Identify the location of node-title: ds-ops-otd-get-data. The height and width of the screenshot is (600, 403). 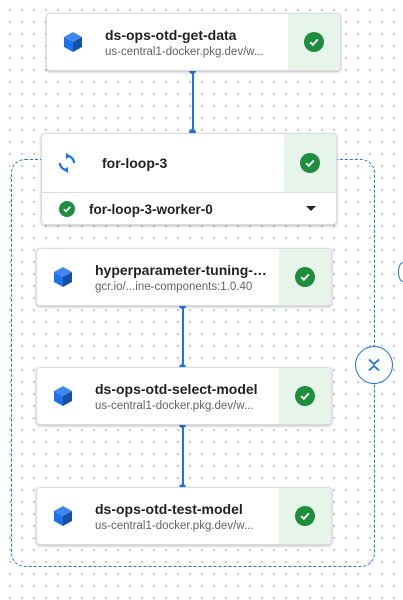
(171, 34).